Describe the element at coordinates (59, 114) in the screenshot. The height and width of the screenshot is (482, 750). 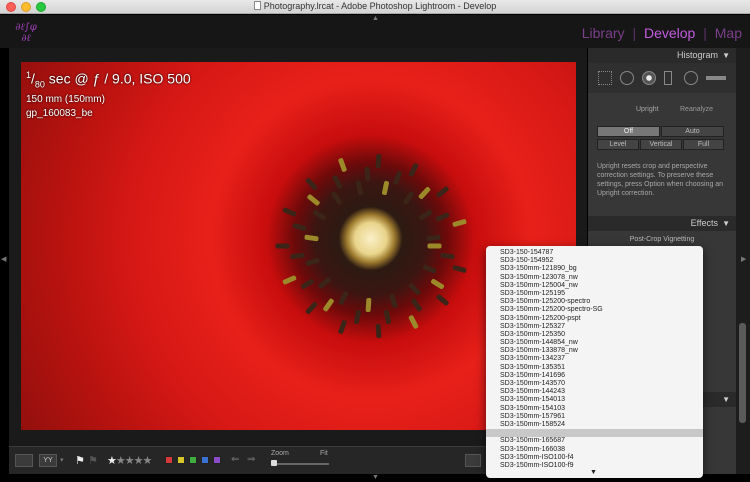
I see `filename-info: gp_160083_be` at that location.